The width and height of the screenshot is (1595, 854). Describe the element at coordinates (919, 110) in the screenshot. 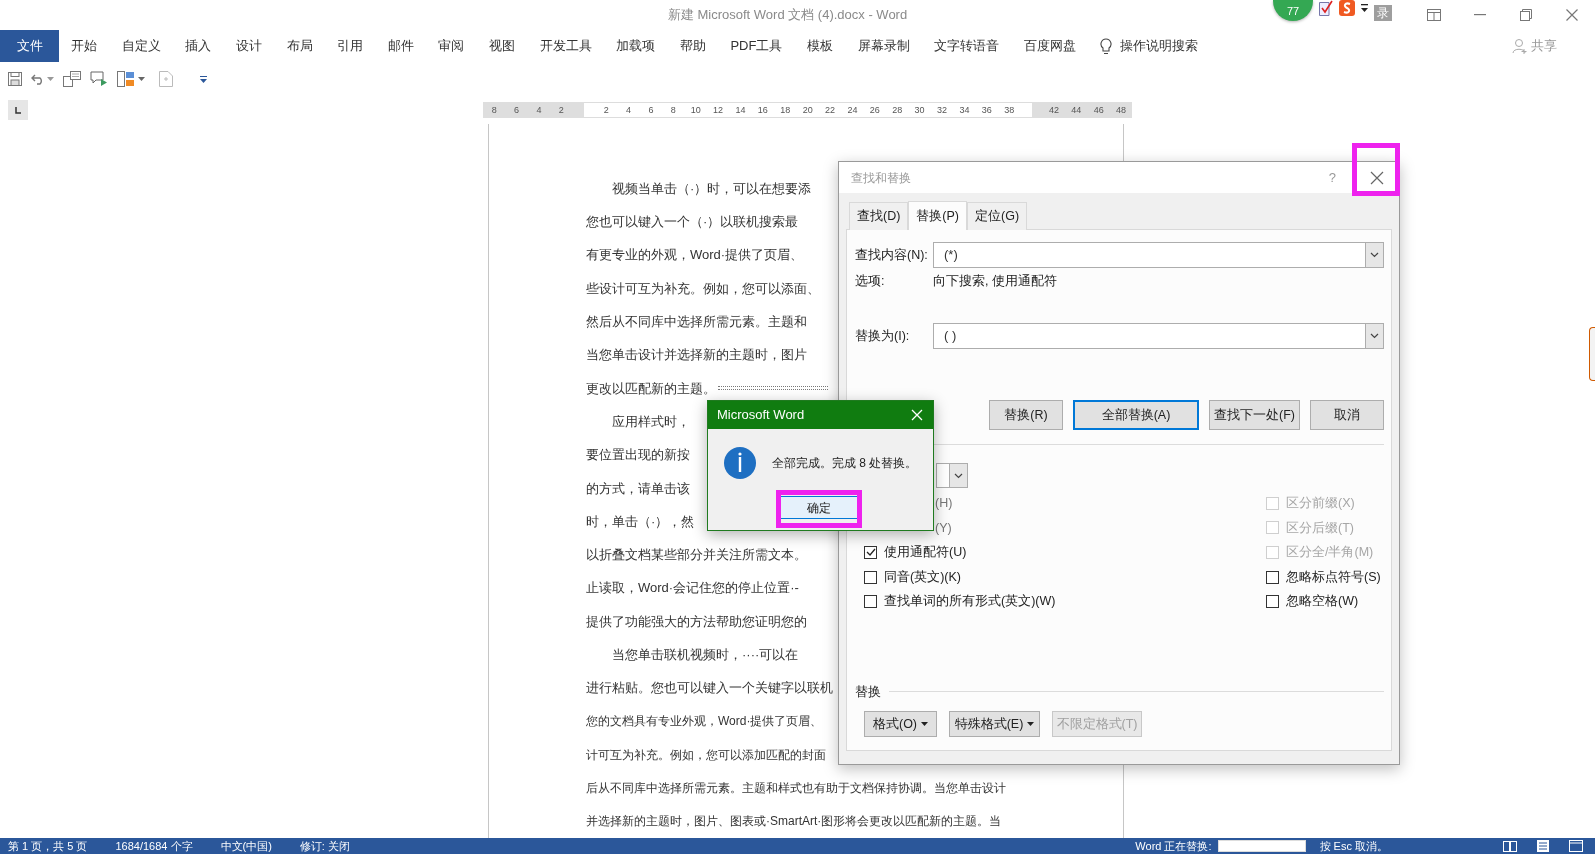

I see `ruler-number: 30` at that location.